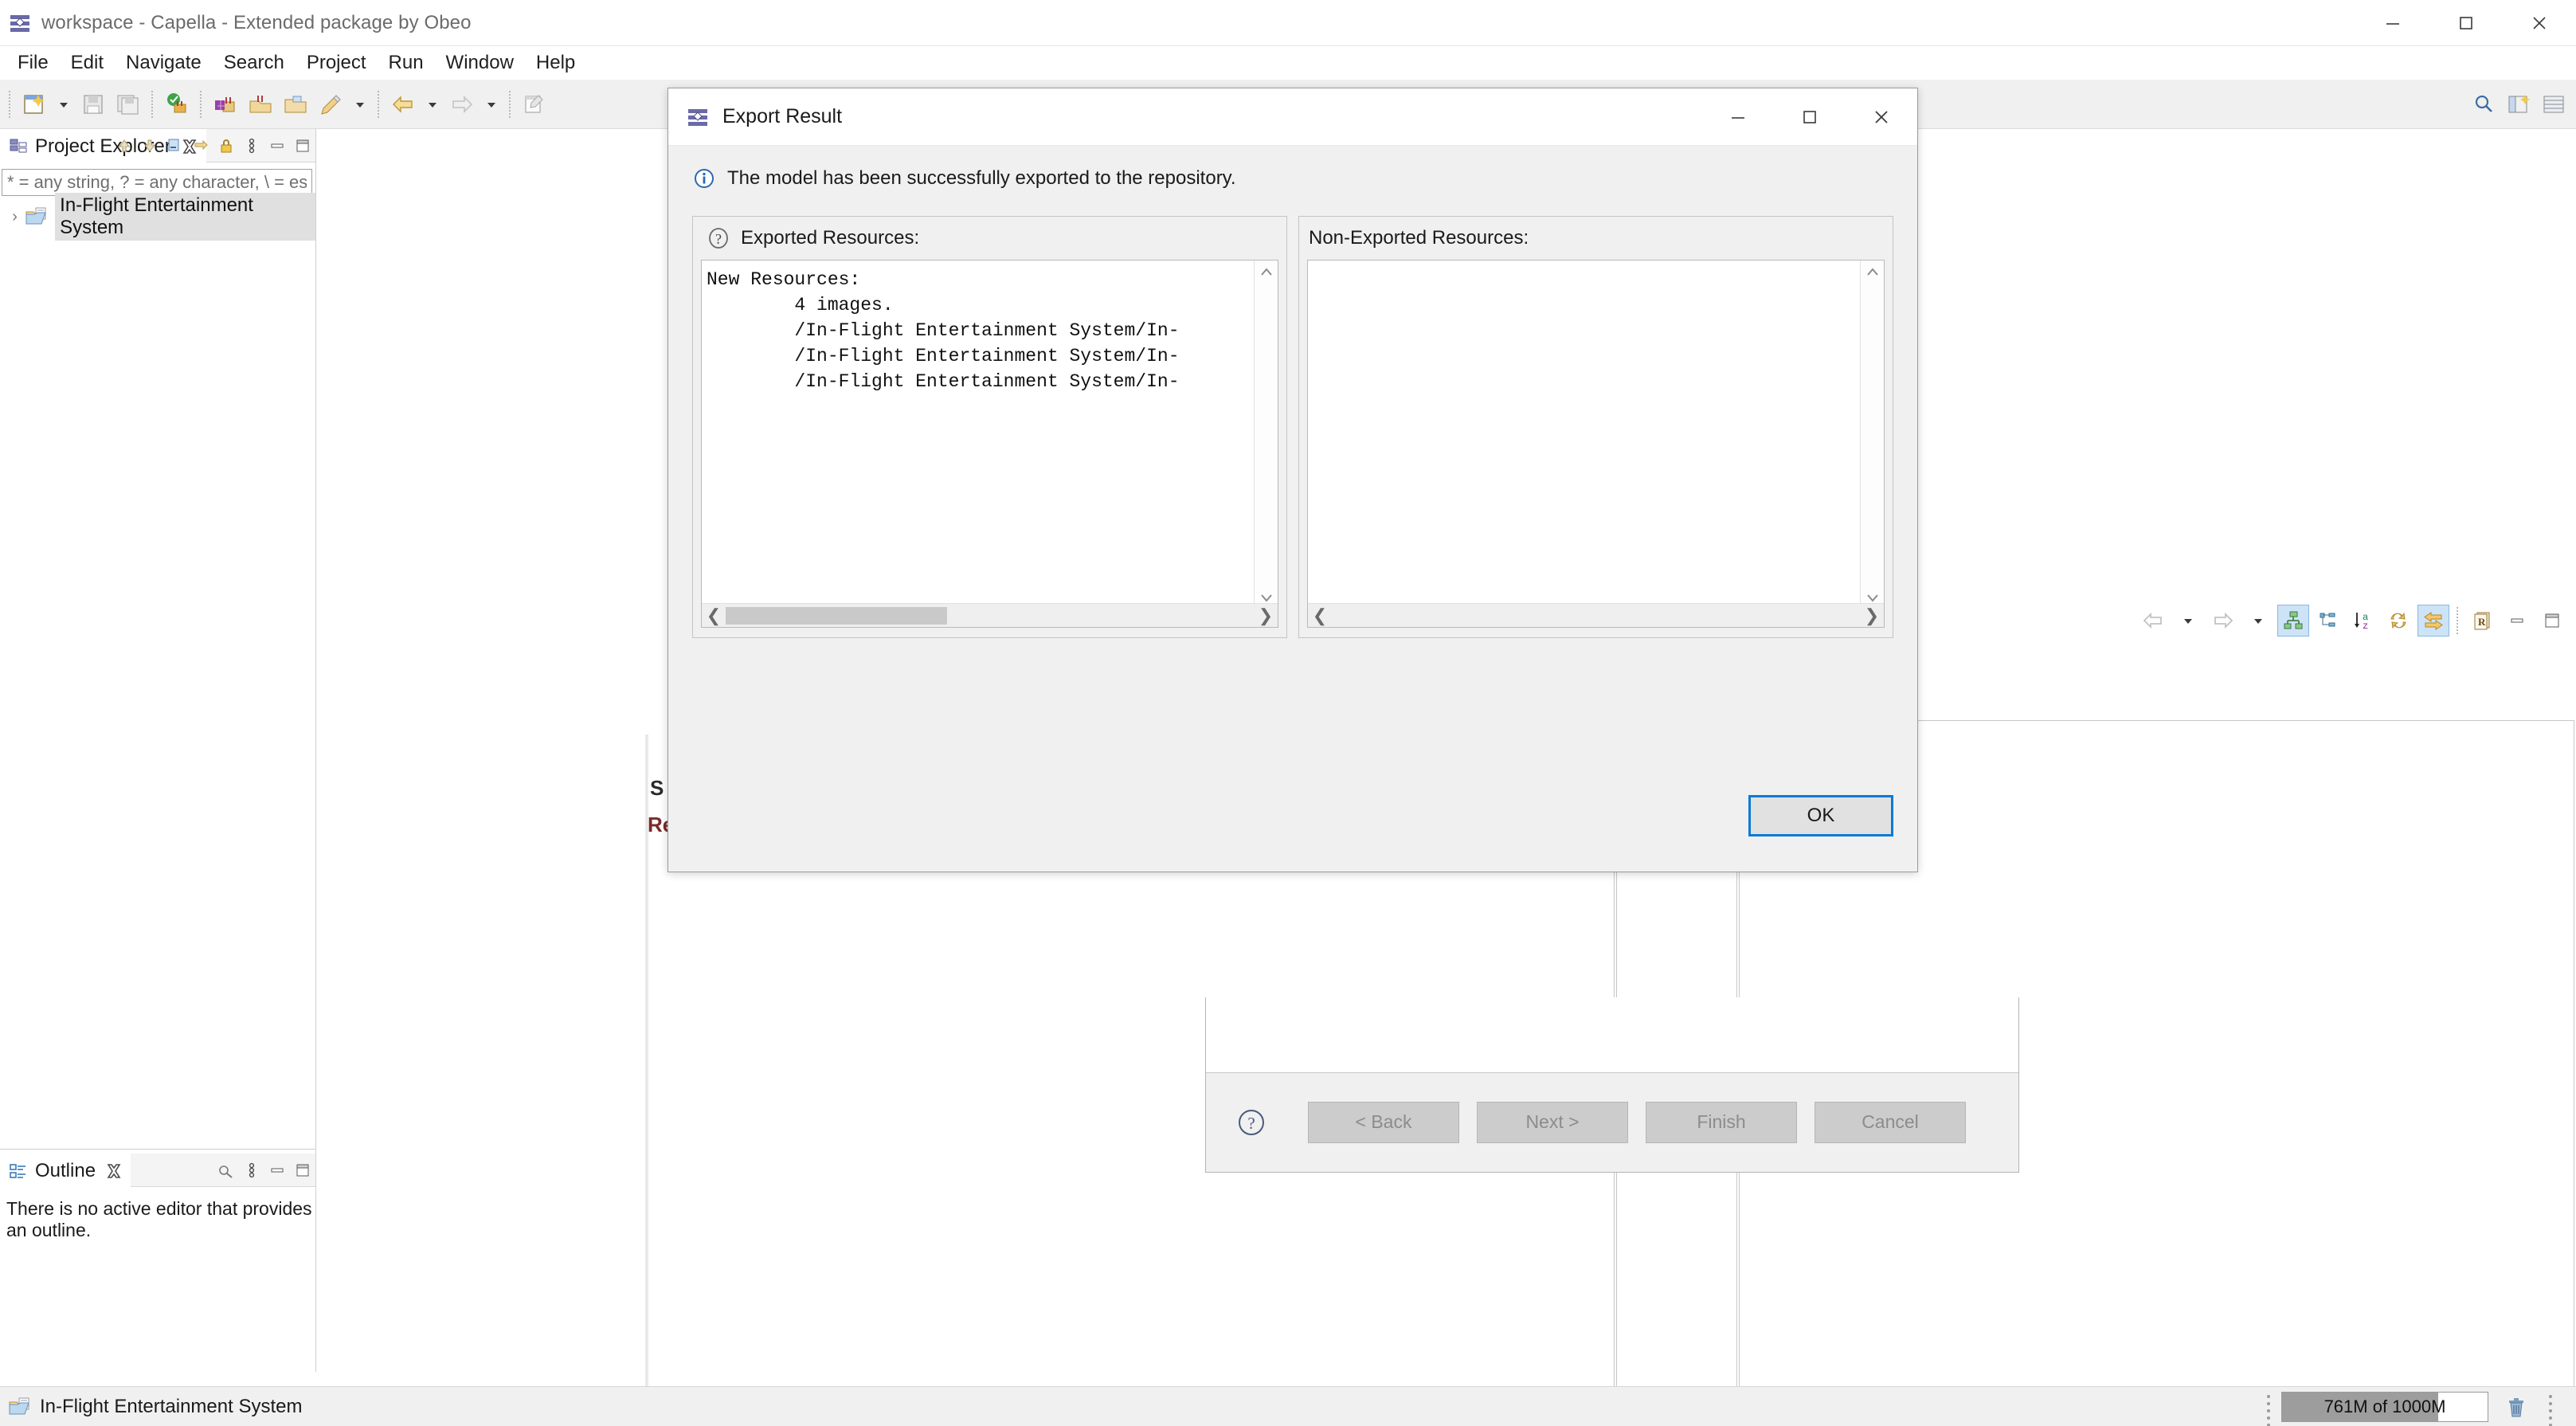 The height and width of the screenshot is (1426, 2576). I want to click on dialog-title: Export Result, so click(782, 116).